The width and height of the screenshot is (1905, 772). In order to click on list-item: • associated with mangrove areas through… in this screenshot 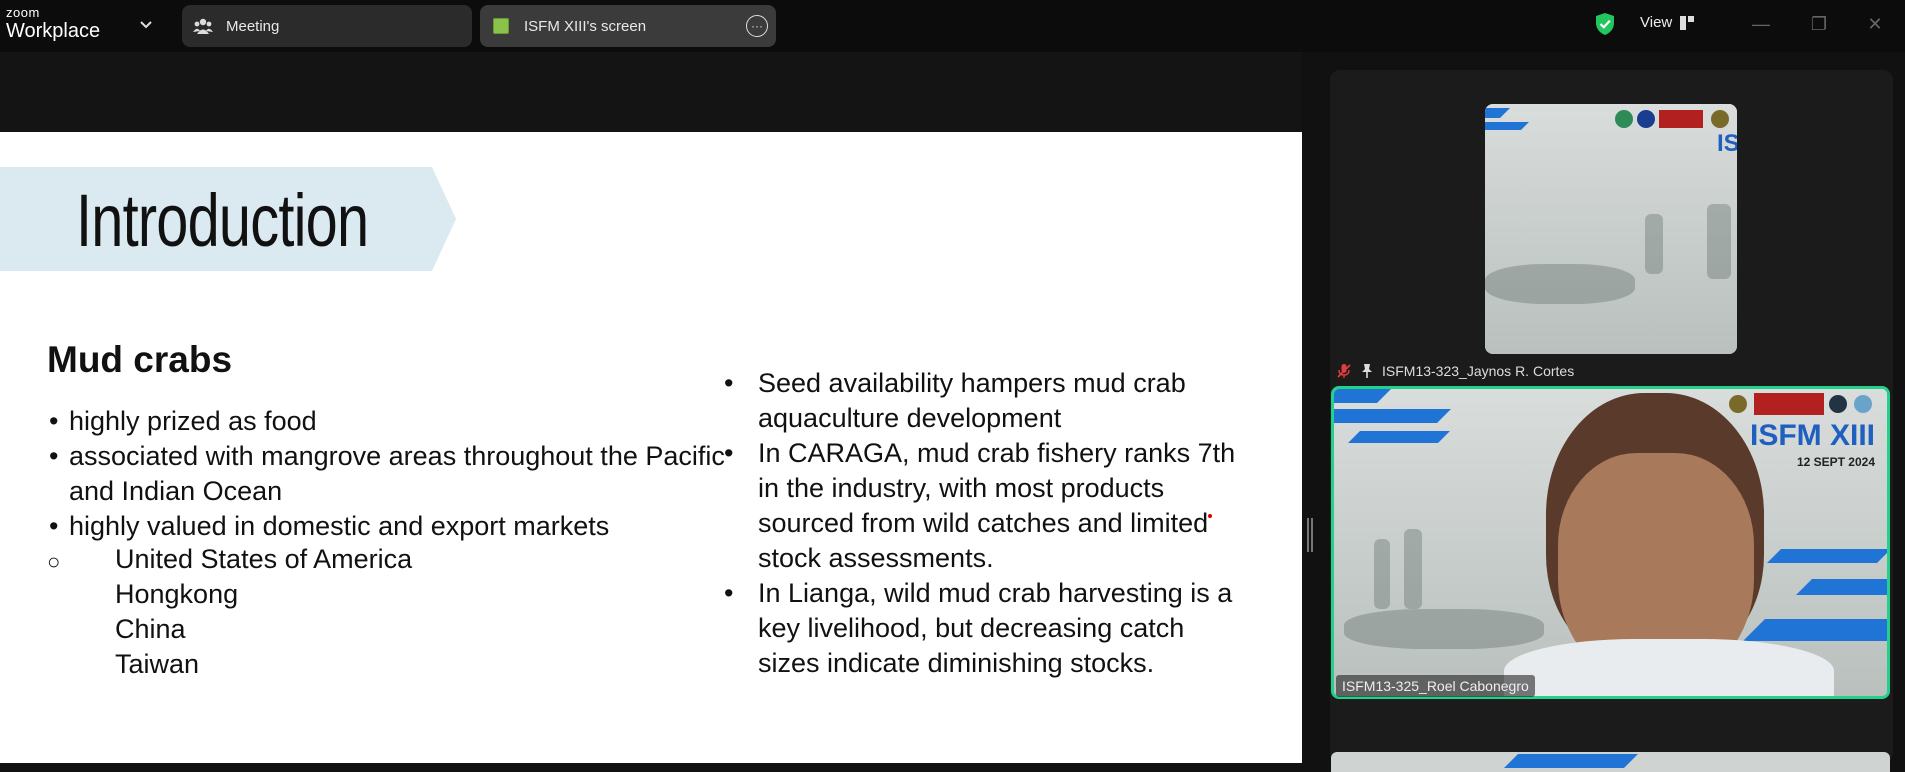, I will do `click(388, 474)`.